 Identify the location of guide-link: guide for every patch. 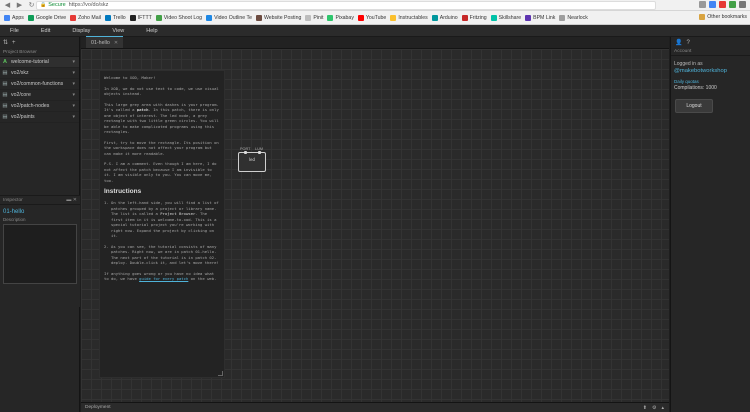
(163, 278).